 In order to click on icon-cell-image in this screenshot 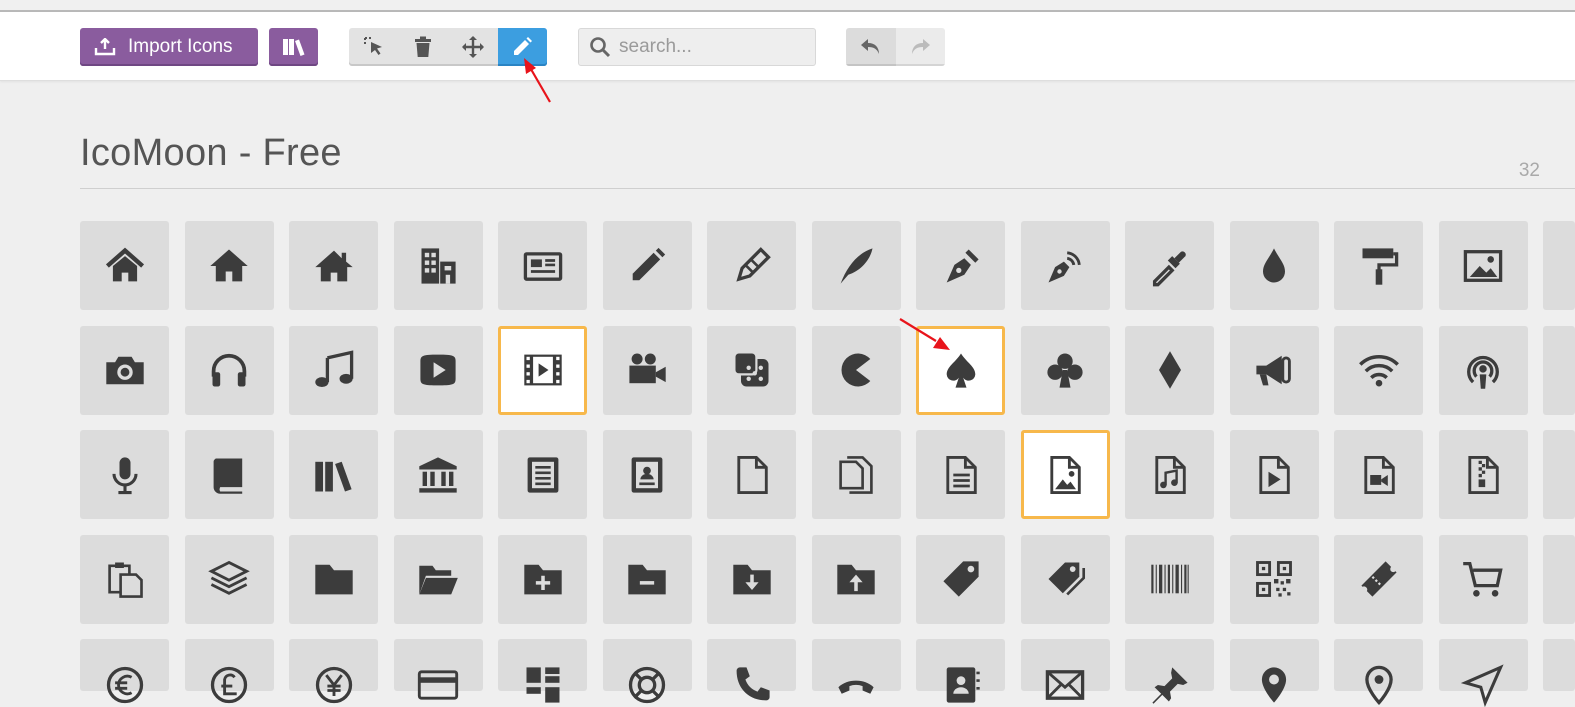, I will do `click(1483, 265)`.